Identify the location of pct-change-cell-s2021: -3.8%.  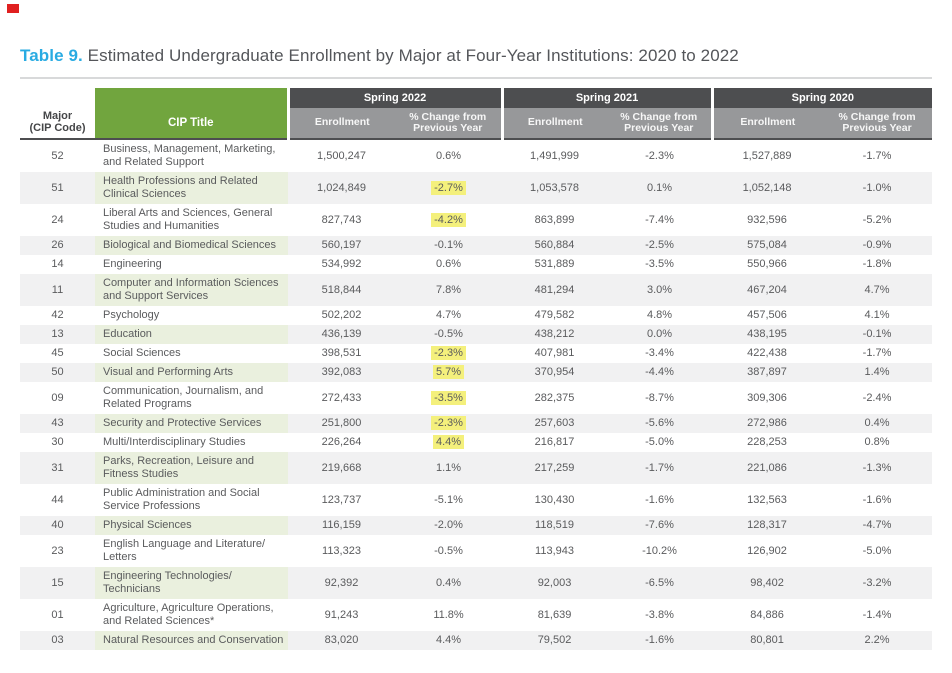
(660, 615).